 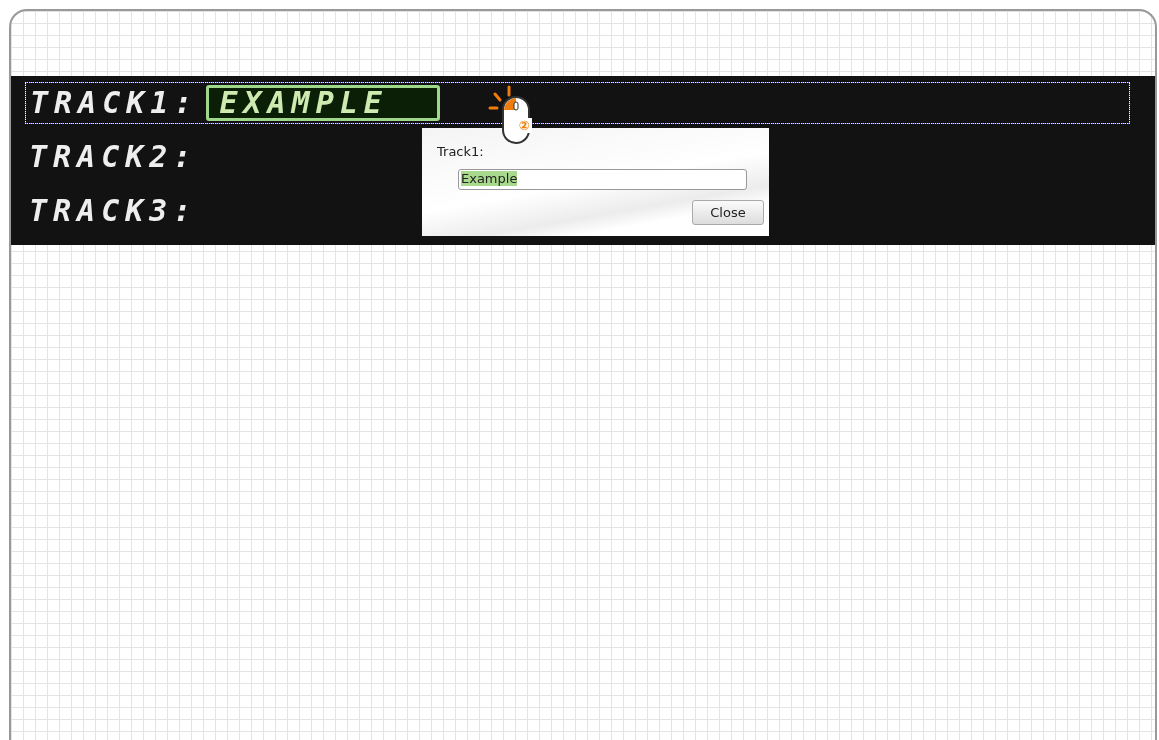 What do you see at coordinates (524, 125) in the screenshot?
I see `step-number: ②` at bounding box center [524, 125].